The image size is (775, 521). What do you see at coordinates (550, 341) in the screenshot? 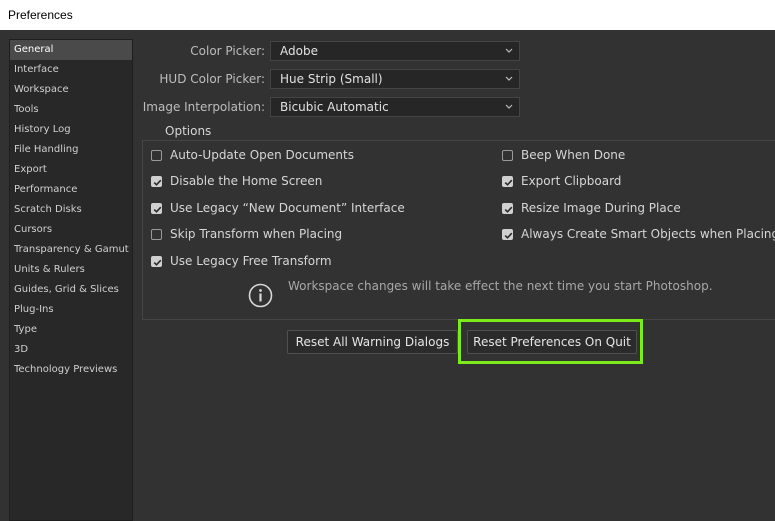
I see `highlight-box` at bounding box center [550, 341].